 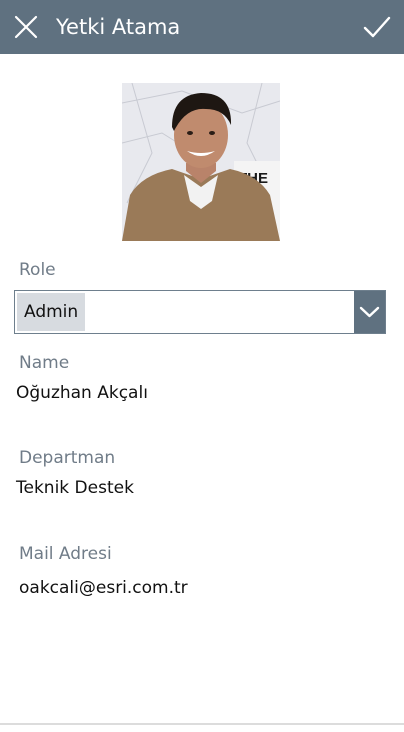 I want to click on close-icon, so click(x=26, y=27).